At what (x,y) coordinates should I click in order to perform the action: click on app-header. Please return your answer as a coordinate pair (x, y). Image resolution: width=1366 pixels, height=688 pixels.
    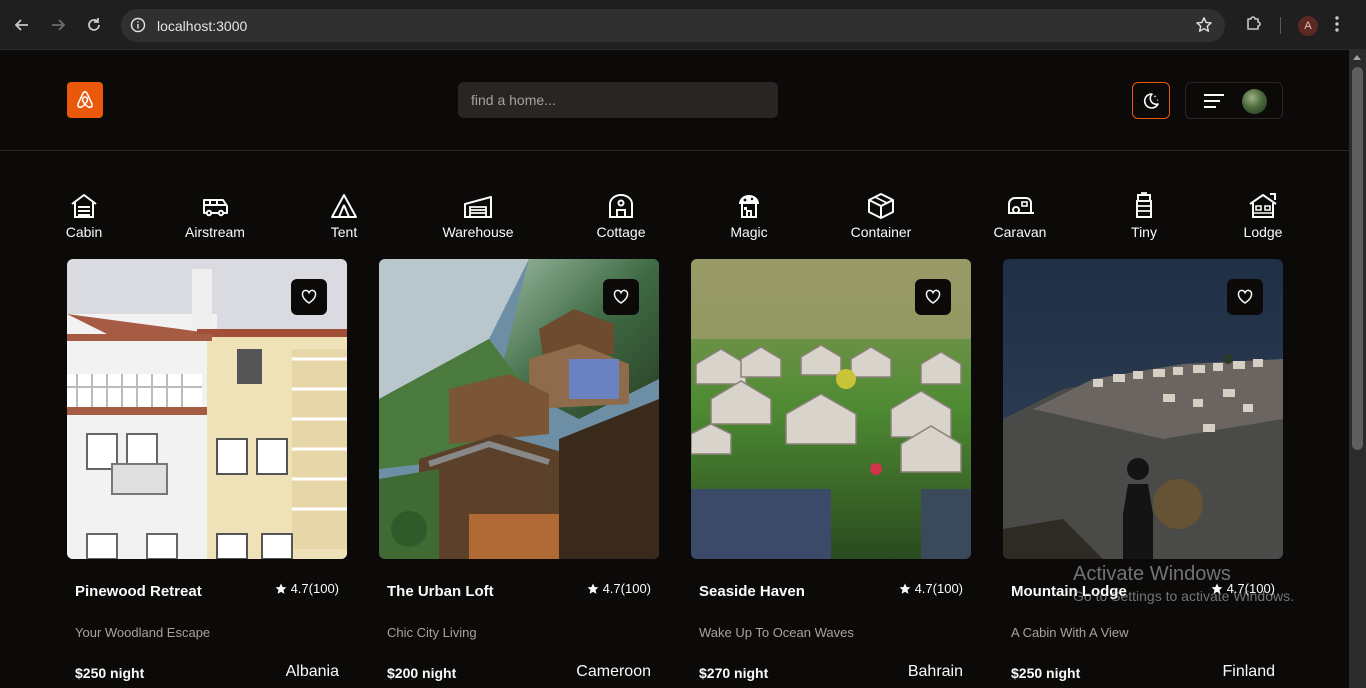
    Looking at the image, I should click on (674, 101).